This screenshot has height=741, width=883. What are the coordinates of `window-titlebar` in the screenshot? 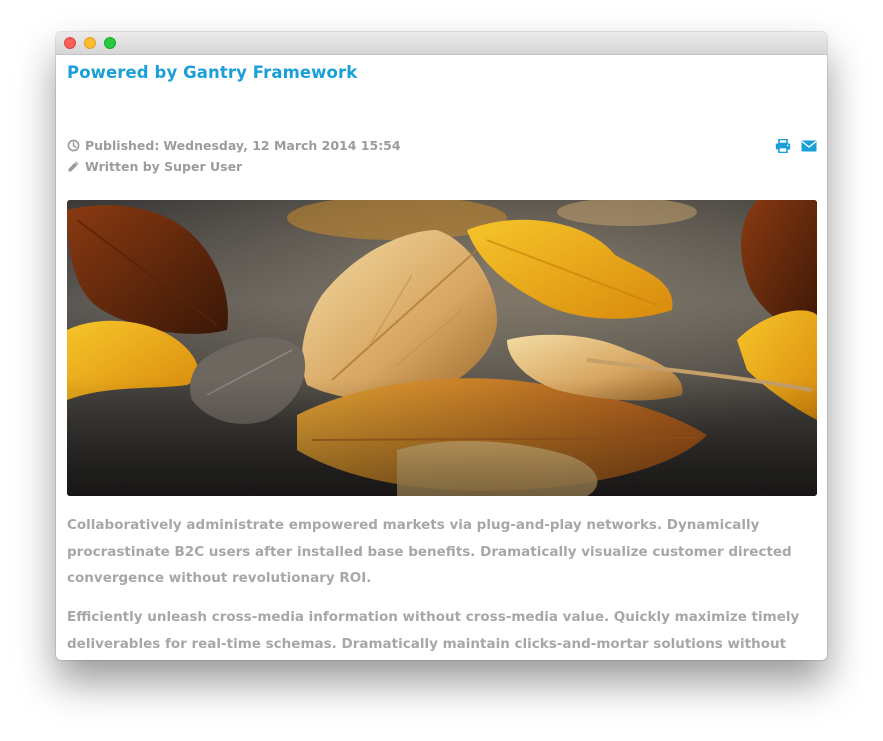 It's located at (441, 43).